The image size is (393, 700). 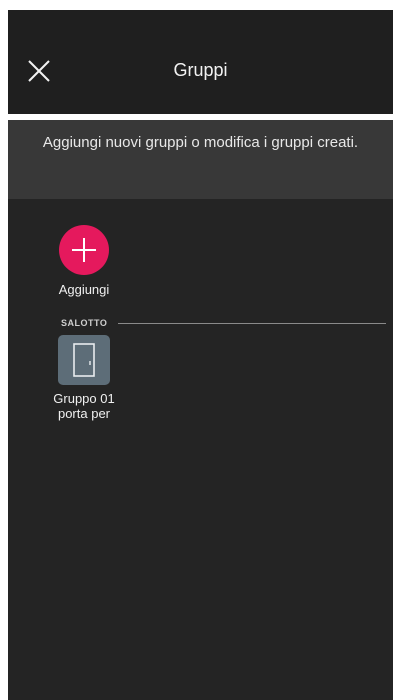 I want to click on section-header-salotto: SALOTTO, so click(x=223, y=324).